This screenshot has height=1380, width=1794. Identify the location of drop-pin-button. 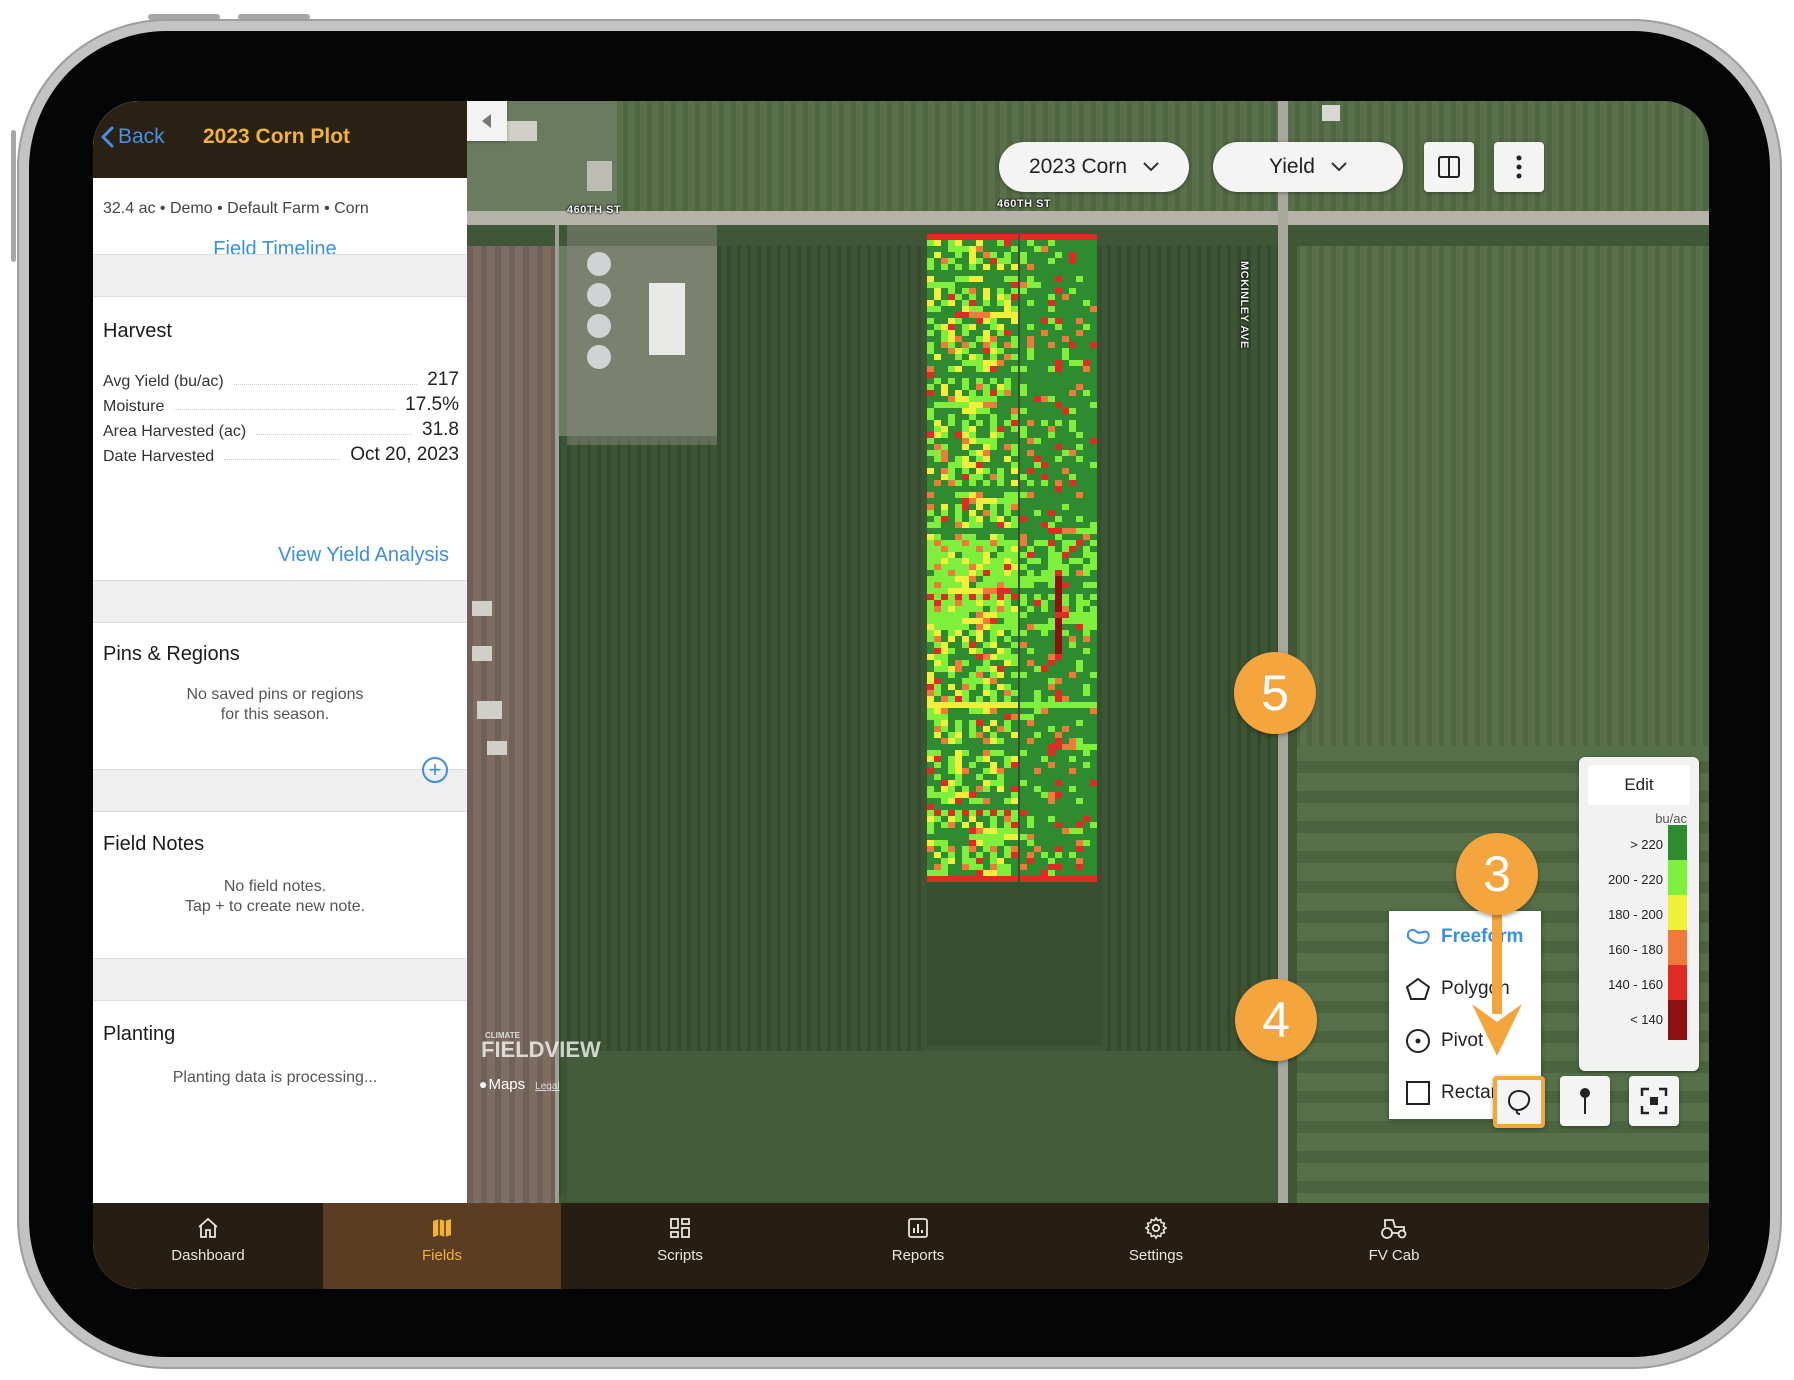
(1585, 1101).